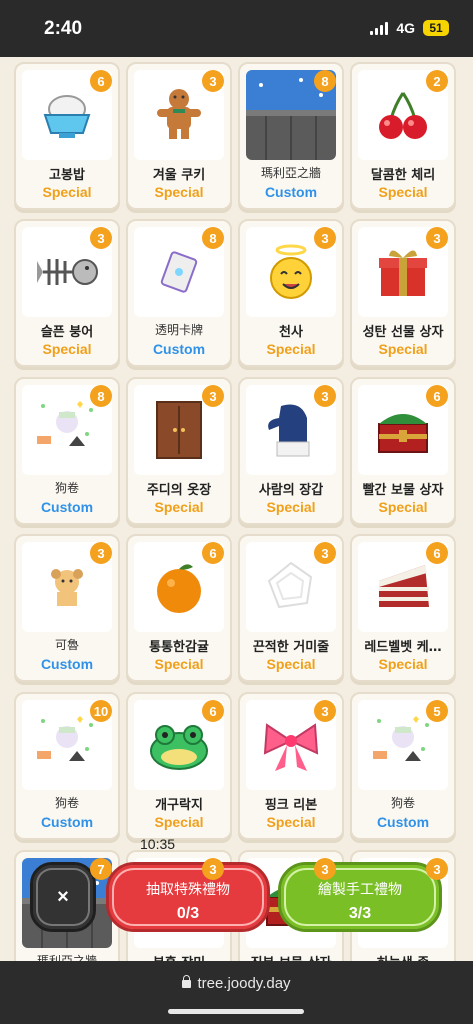 This screenshot has width=473, height=1024. Describe the element at coordinates (291, 136) in the screenshot. I see `gift-card: 8 瑪利亞之牆 Custom` at that location.